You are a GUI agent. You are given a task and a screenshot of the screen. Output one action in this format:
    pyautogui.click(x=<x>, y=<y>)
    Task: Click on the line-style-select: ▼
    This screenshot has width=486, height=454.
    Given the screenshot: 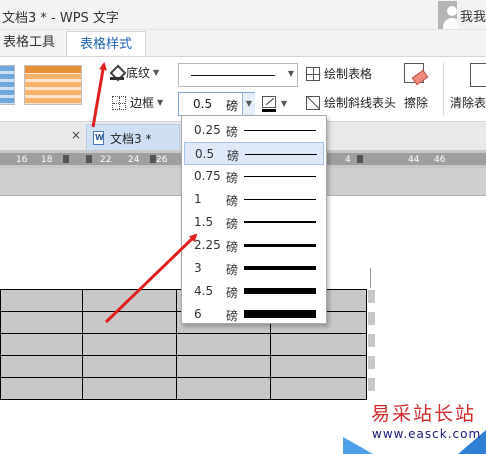 What is the action you would take?
    pyautogui.click(x=238, y=75)
    